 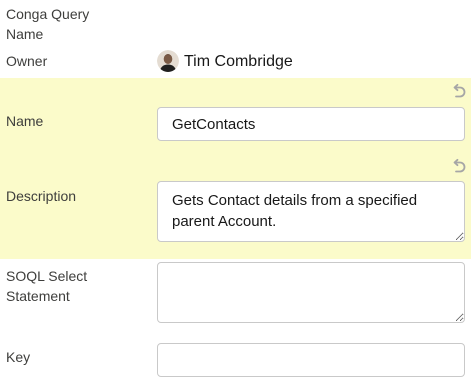 What do you see at coordinates (311, 124) in the screenshot?
I see `name-input` at bounding box center [311, 124].